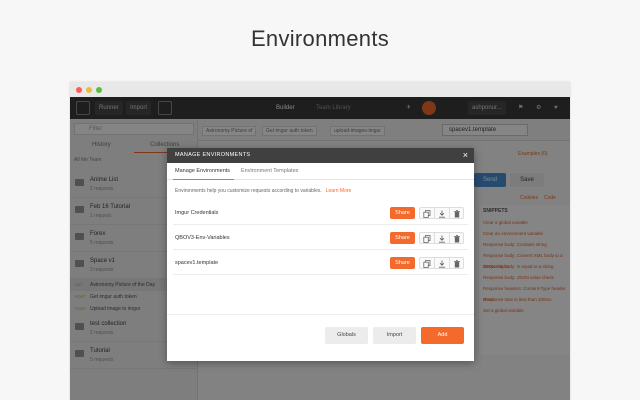  What do you see at coordinates (320, 263) in the screenshot?
I see `environment-row: spacev1.template Share` at bounding box center [320, 263].